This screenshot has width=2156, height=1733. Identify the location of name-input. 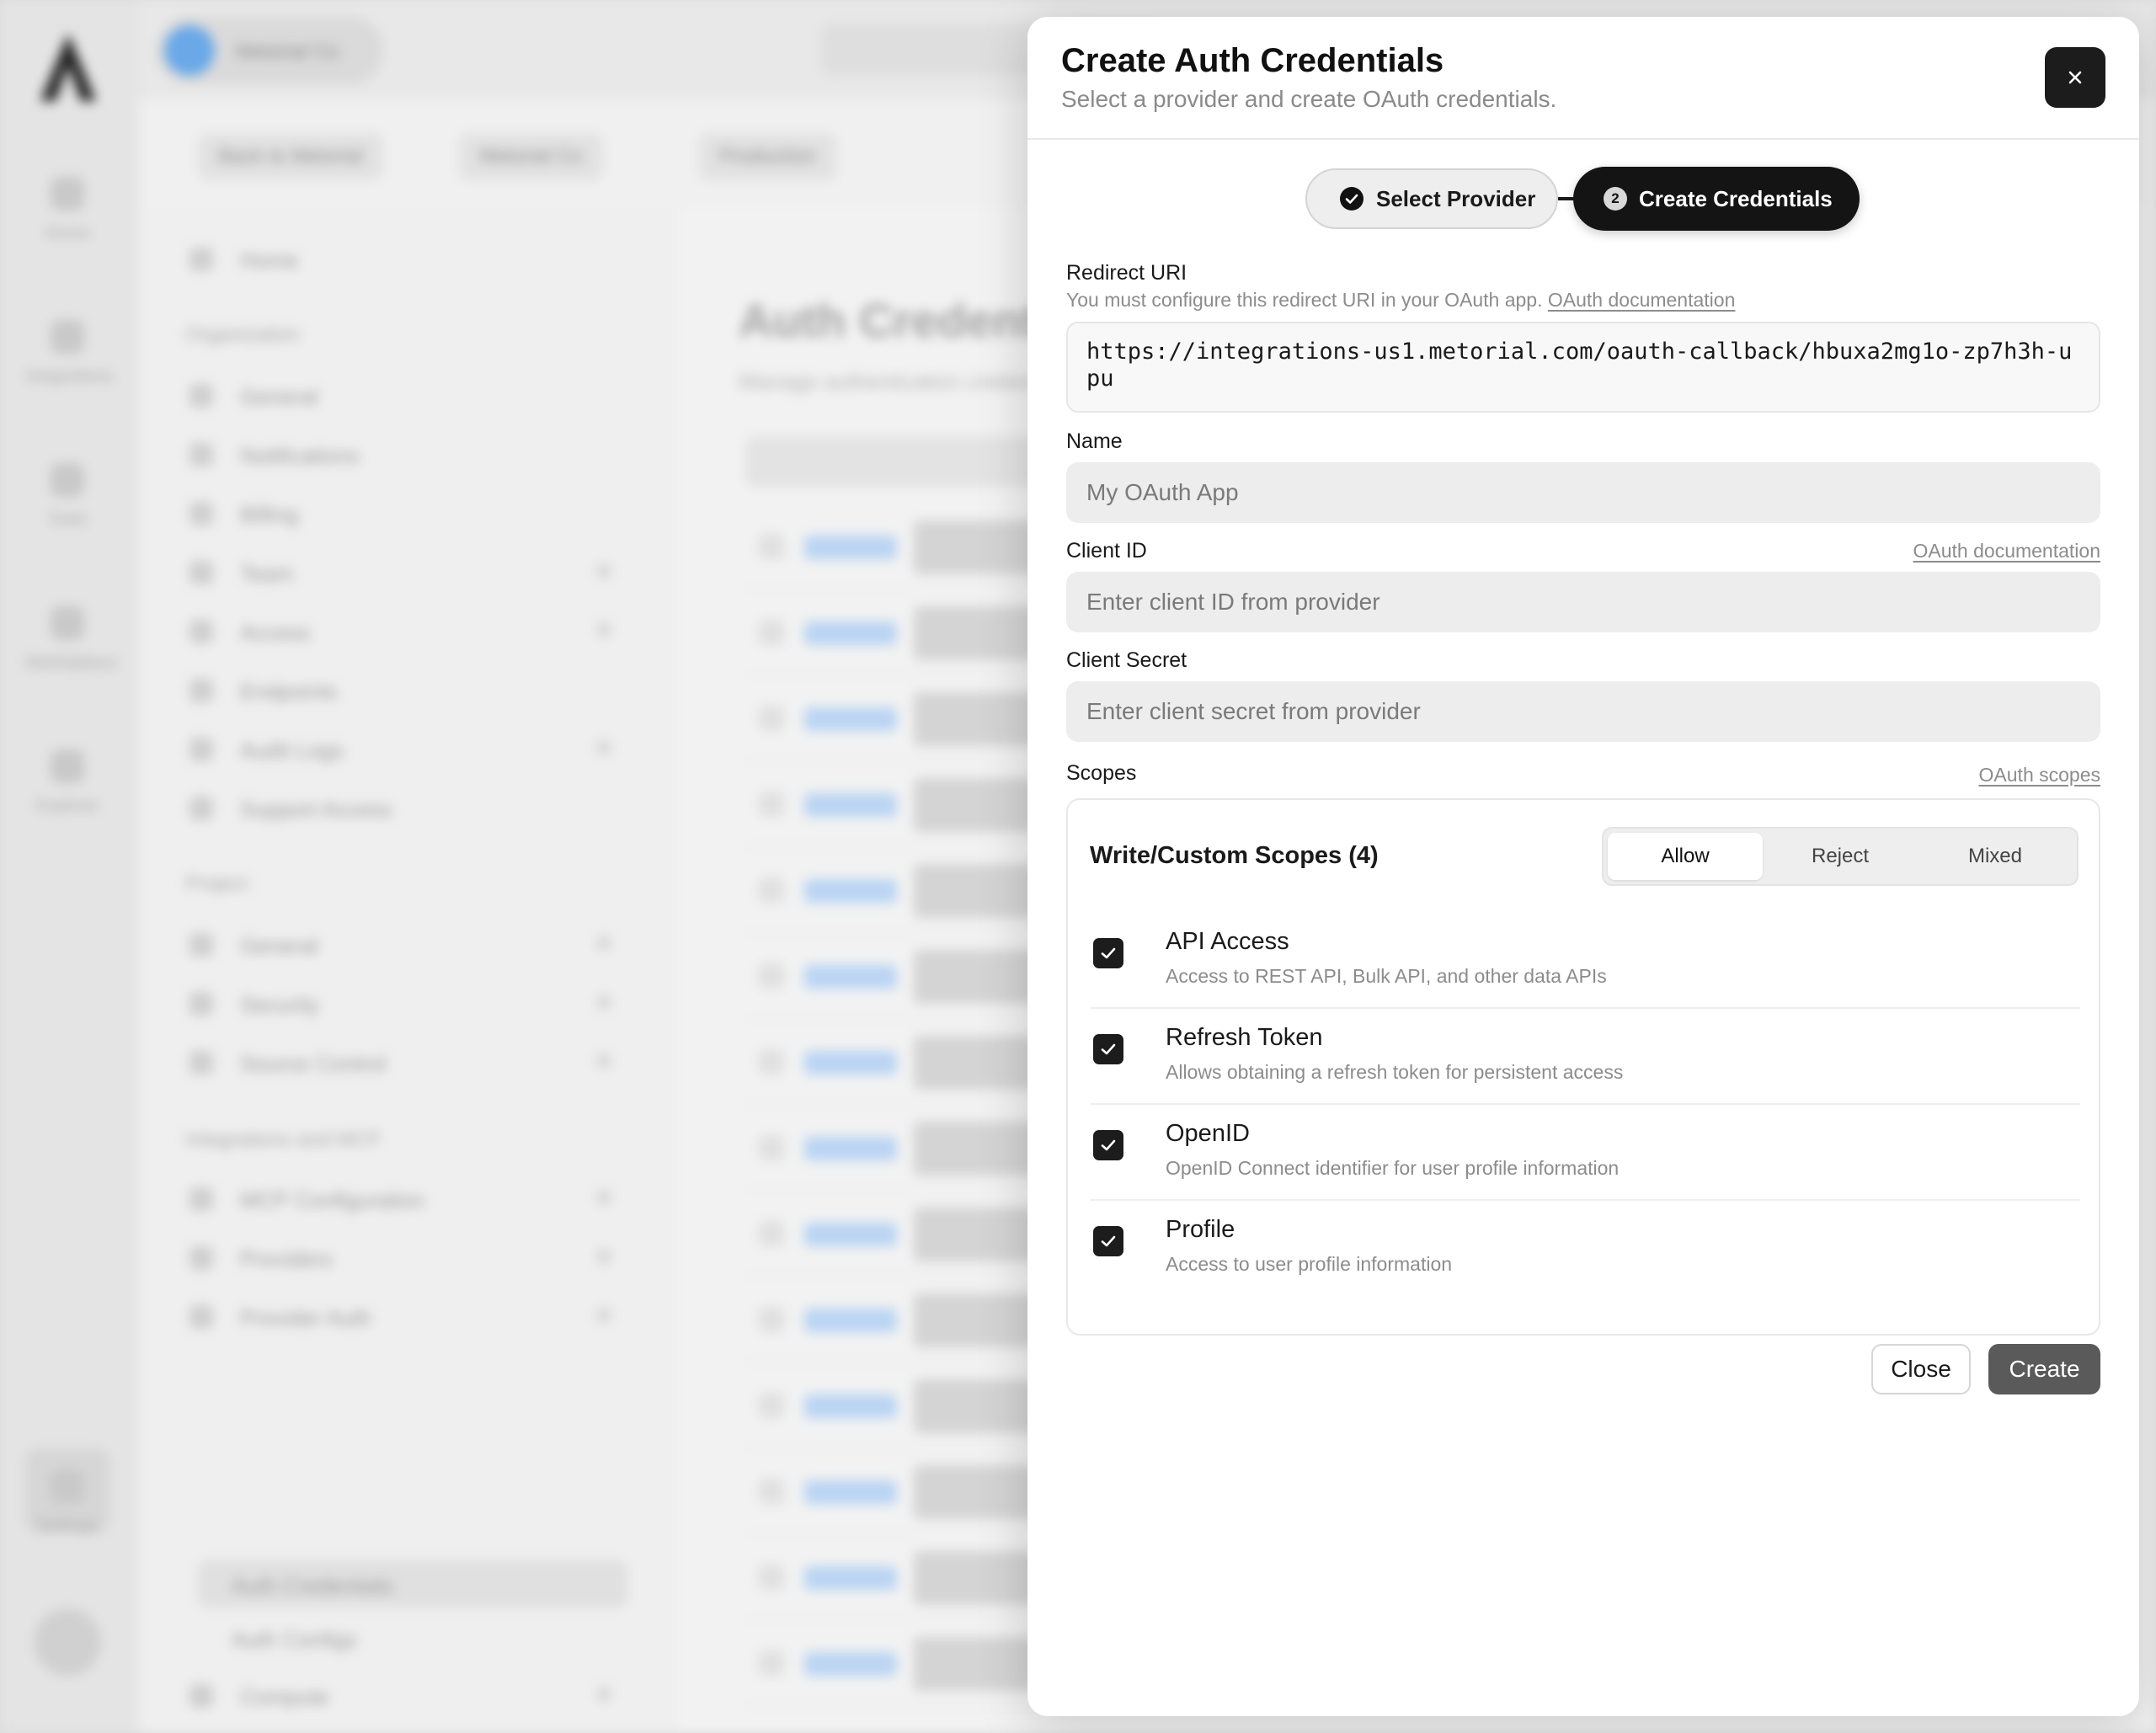
(1583, 492).